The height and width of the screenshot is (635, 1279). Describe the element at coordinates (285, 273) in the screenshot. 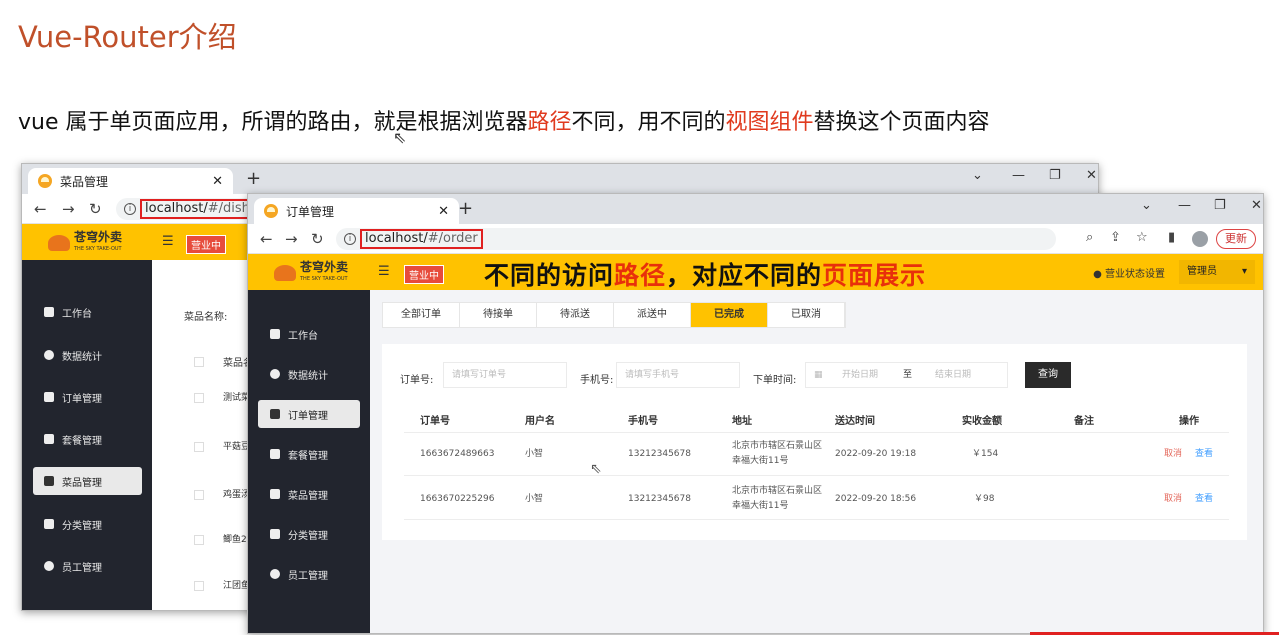

I see `logo-icon` at that location.